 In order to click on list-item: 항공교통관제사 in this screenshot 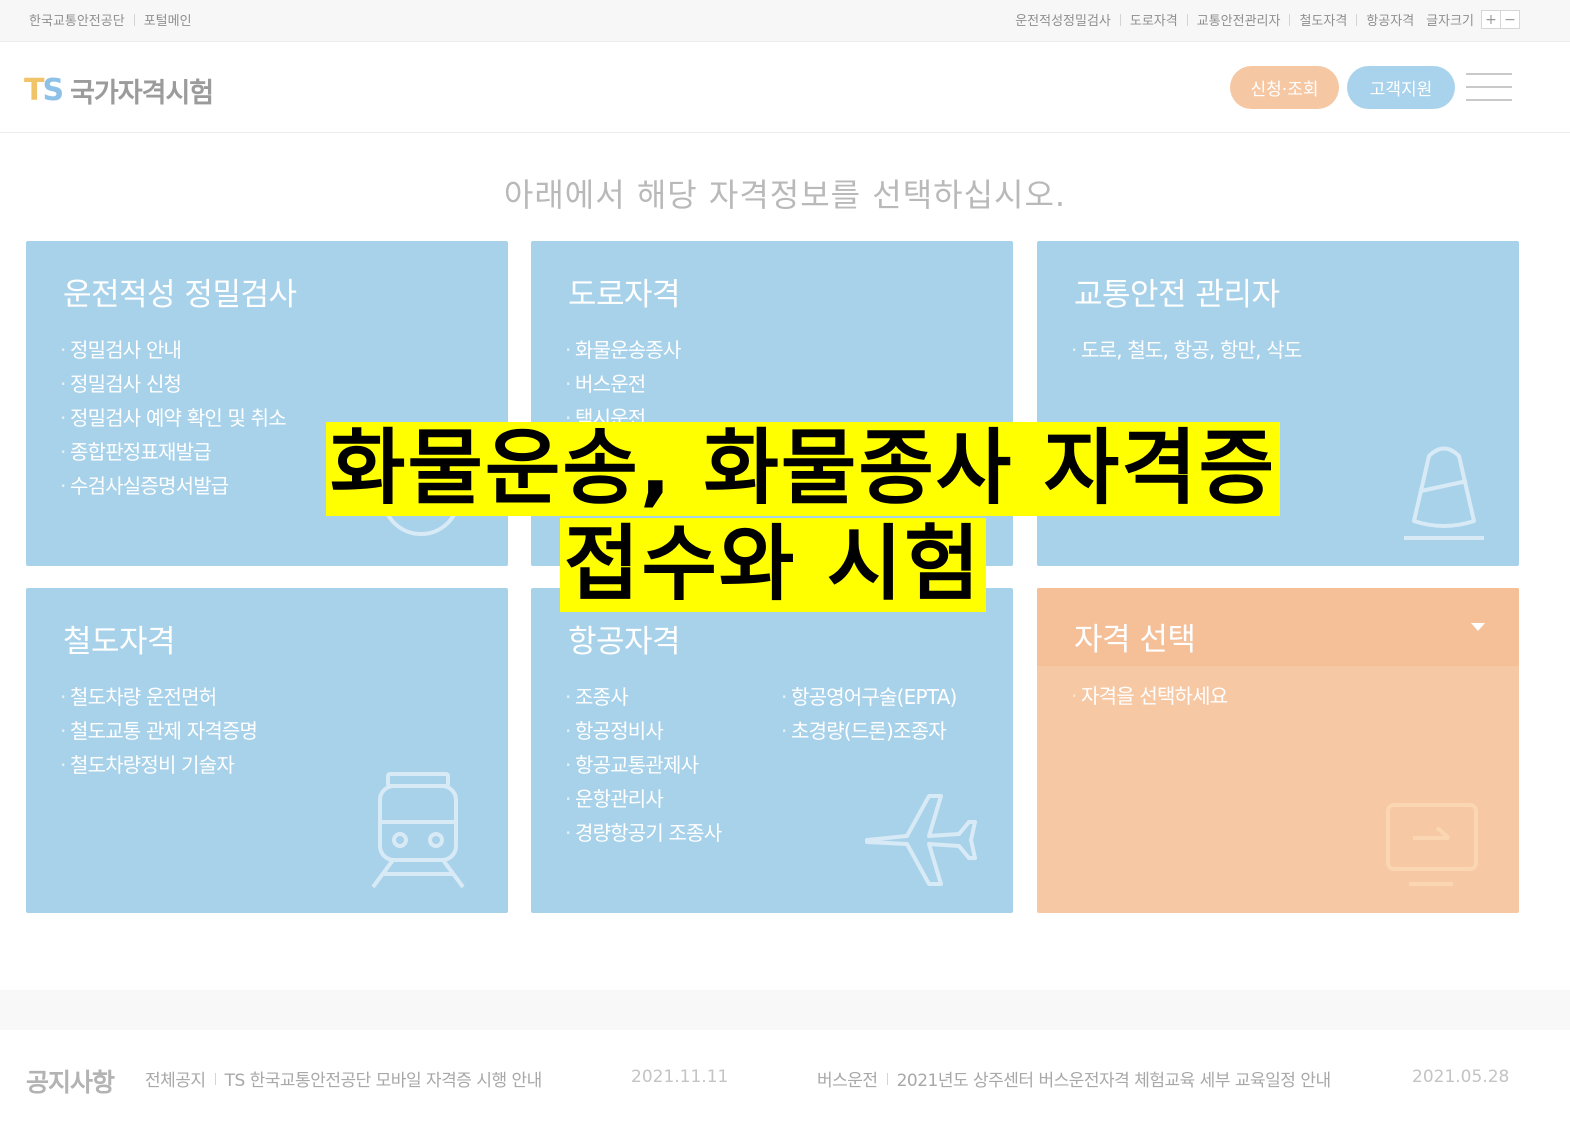, I will do `click(643, 765)`.